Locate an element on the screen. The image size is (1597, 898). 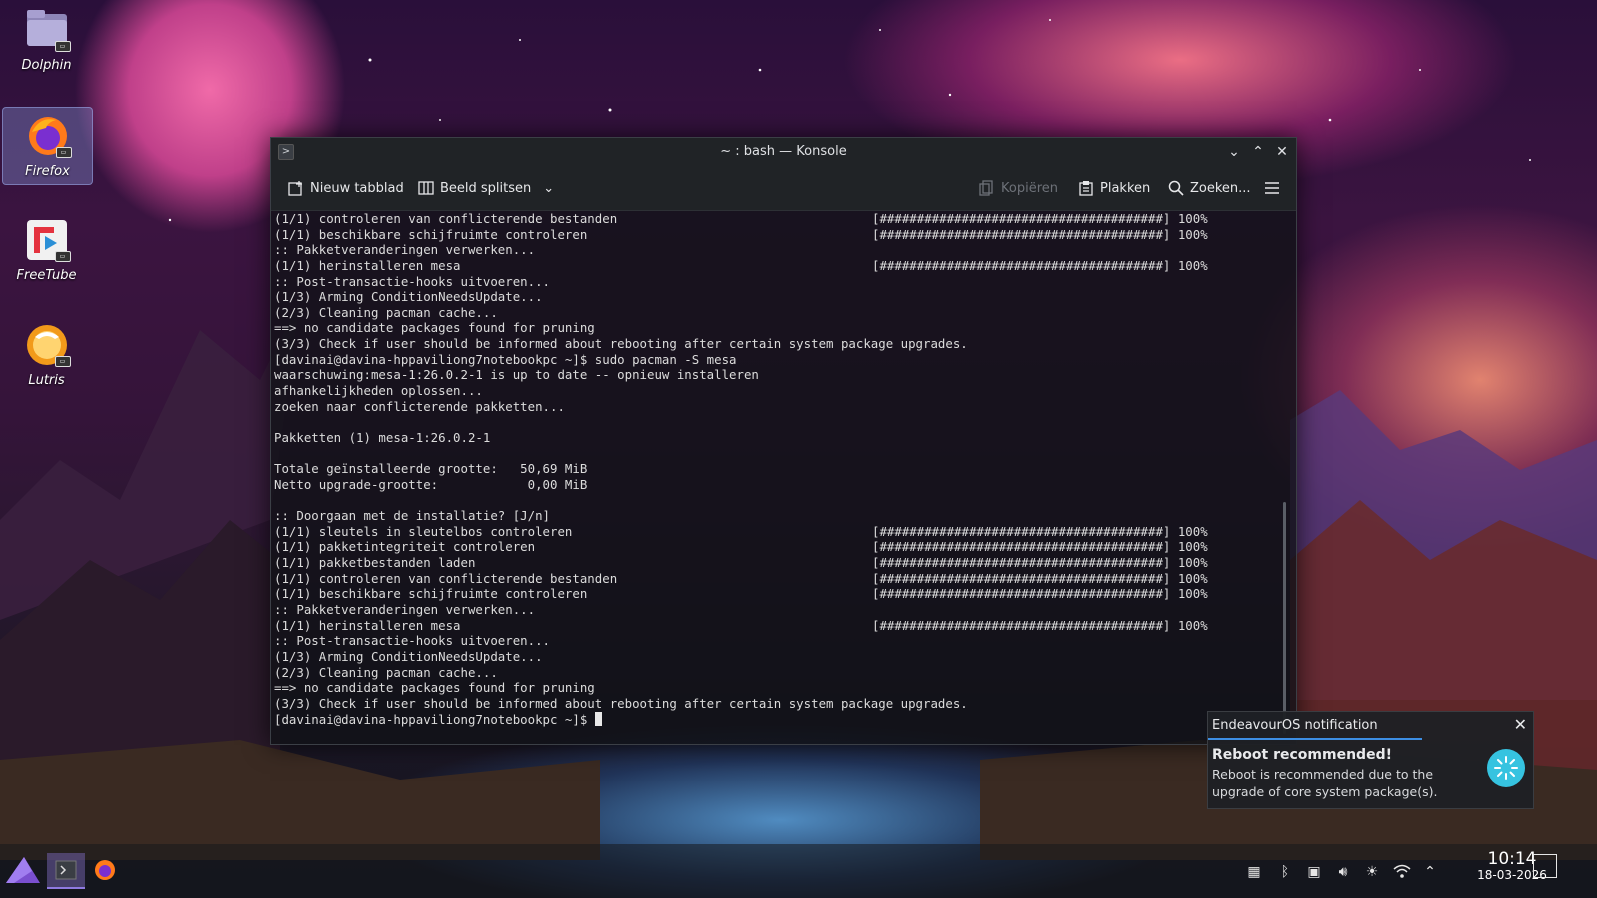
notification-title: Reboot recommended! is located at coordinates (1302, 755).